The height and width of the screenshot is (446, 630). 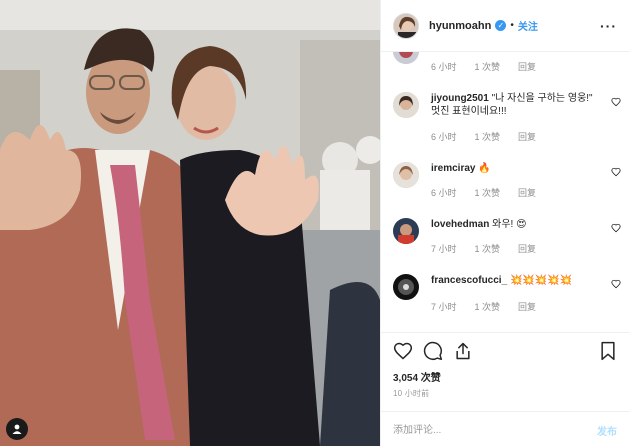 I want to click on add-comment-input, so click(x=483, y=430).